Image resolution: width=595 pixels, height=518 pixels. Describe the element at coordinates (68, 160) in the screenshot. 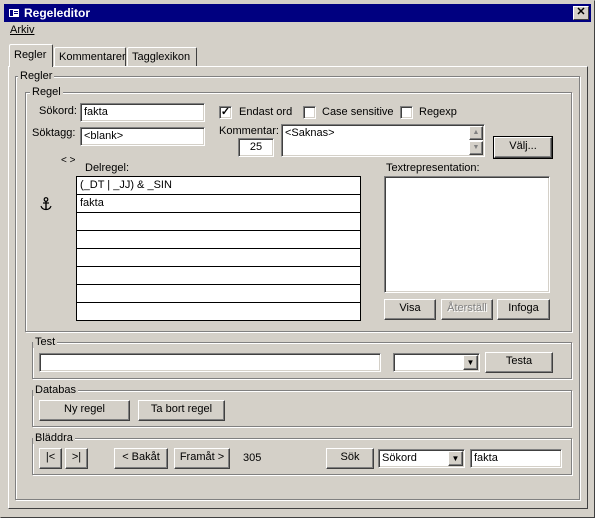

I see `arrows-indicator: < >` at that location.